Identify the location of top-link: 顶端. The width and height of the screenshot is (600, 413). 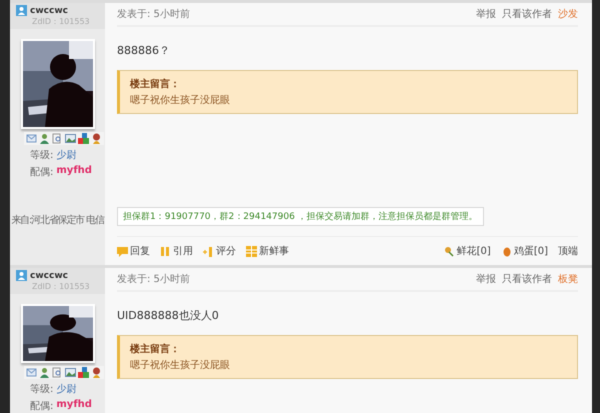
(568, 251).